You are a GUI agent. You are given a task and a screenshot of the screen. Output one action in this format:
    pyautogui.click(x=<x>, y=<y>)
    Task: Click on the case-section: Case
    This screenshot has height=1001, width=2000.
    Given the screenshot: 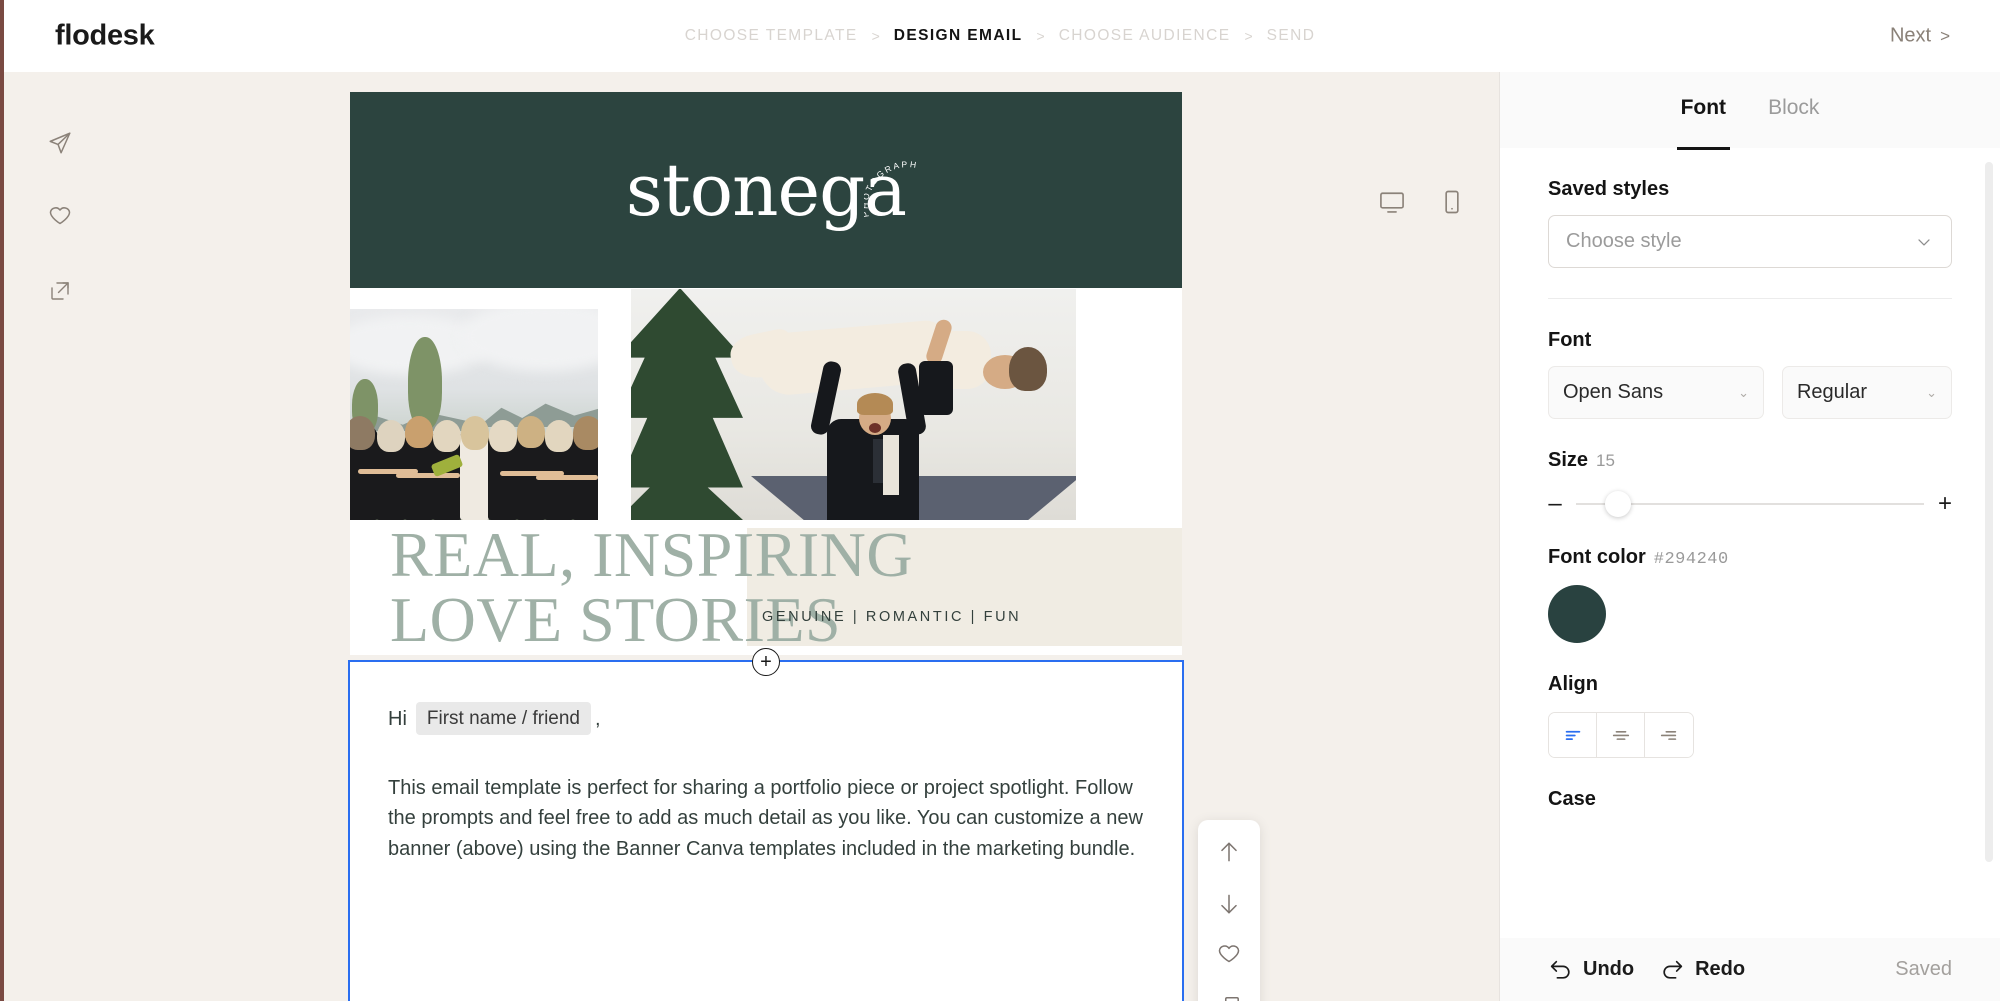 What is the action you would take?
    pyautogui.click(x=1750, y=784)
    